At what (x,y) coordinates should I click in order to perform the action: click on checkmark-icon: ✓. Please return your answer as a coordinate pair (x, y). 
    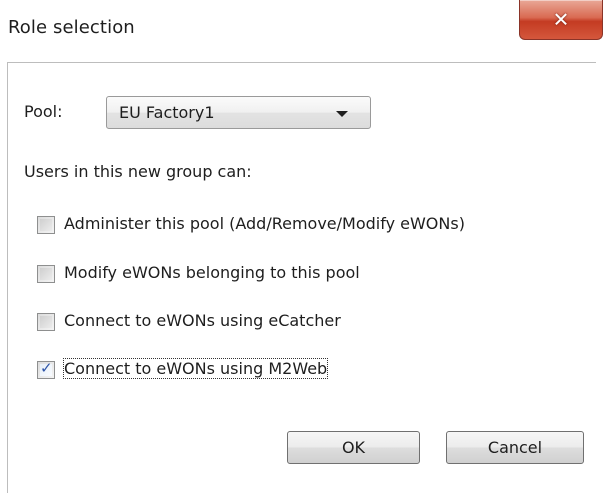
    Looking at the image, I should click on (46, 368).